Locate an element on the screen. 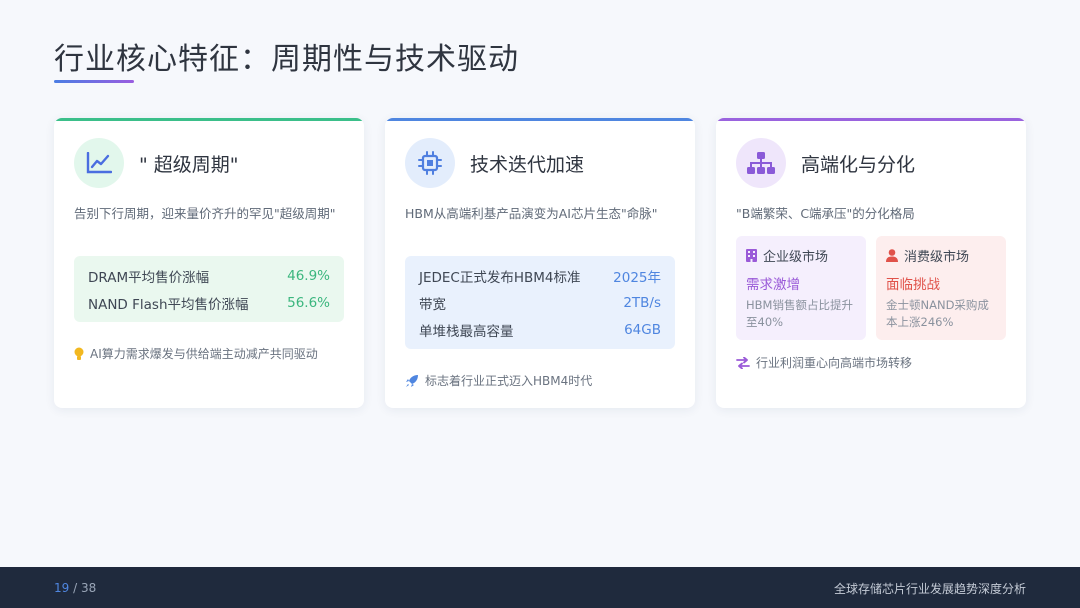  card-description: 告别下行周期，迎来量价齐升的罕见"超级周期" is located at coordinates (205, 213).